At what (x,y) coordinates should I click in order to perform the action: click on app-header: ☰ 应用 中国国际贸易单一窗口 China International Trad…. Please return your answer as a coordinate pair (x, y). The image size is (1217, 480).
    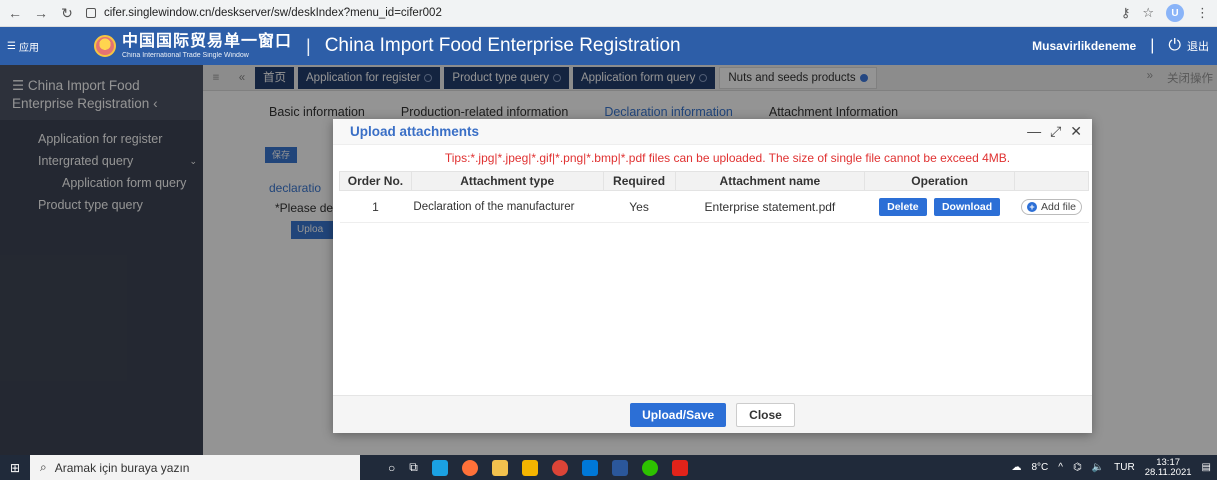
    Looking at the image, I should click on (608, 46).